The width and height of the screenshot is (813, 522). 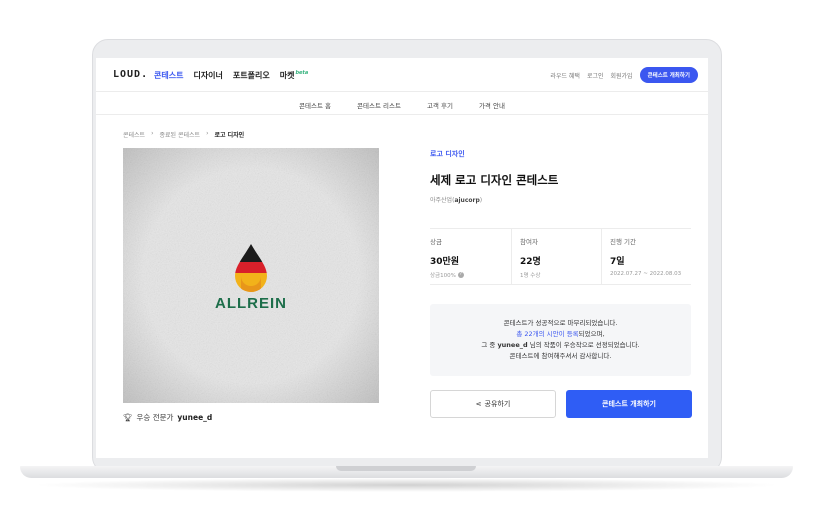 What do you see at coordinates (155, 417) in the screenshot?
I see `winner-prefix: 우승 전문가` at bounding box center [155, 417].